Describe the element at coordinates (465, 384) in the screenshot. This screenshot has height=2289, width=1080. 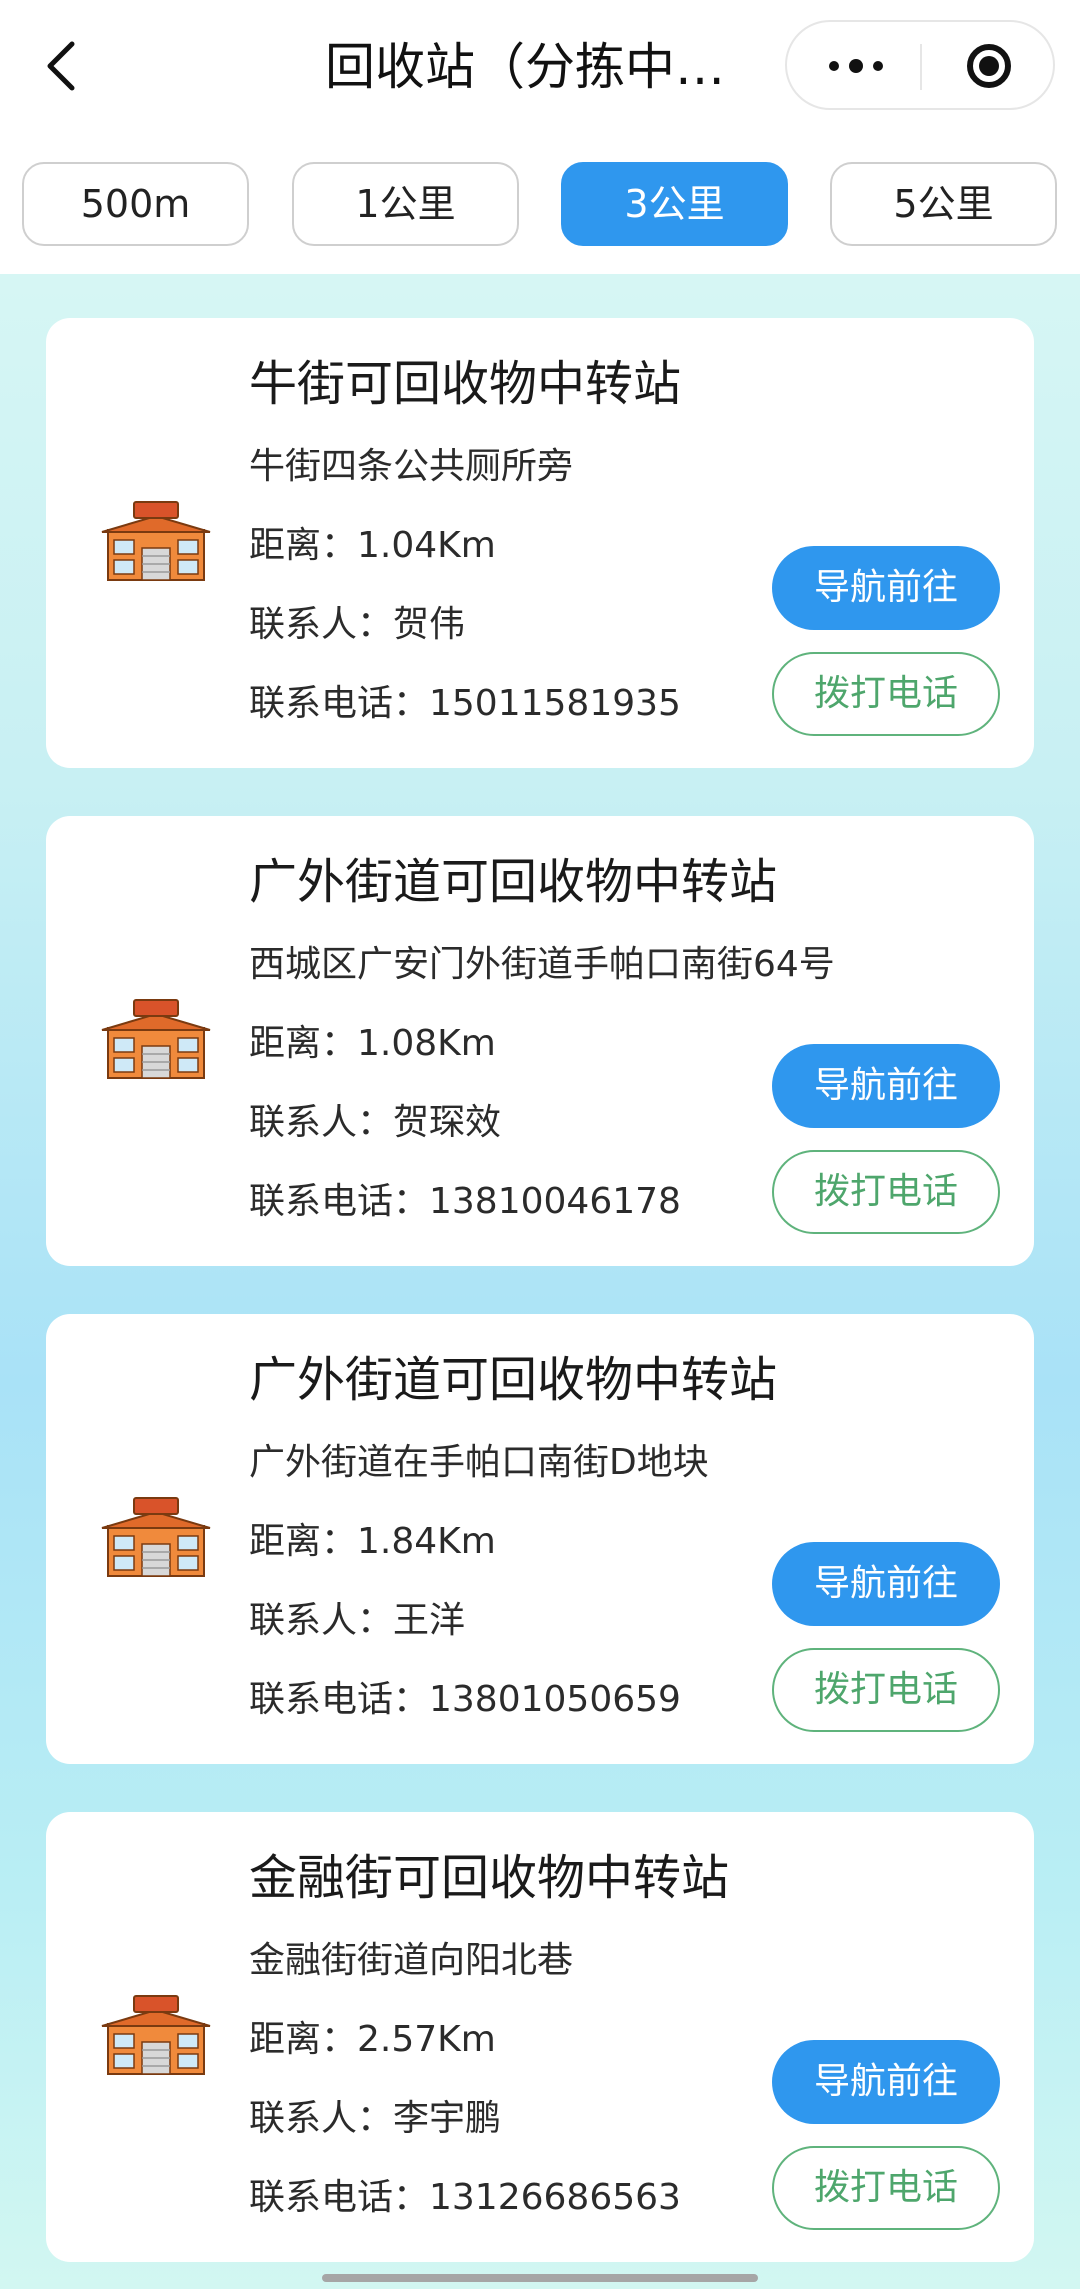
I see `station-name: 牛街可回收物中转站` at that location.